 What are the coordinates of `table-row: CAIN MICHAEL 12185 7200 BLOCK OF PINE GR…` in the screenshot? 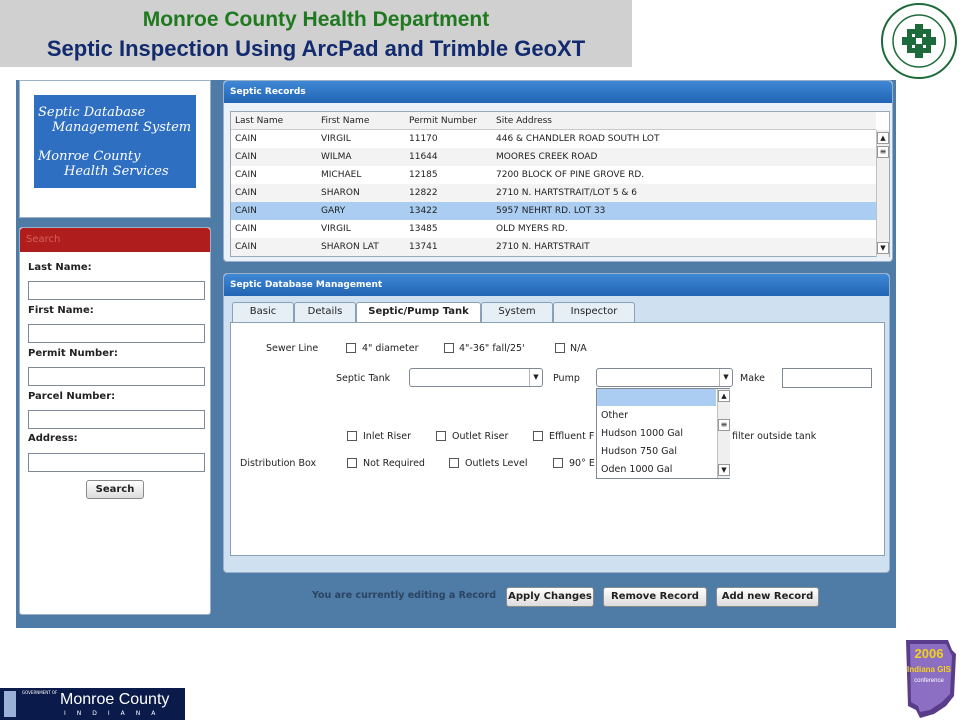 It's located at (553, 175).